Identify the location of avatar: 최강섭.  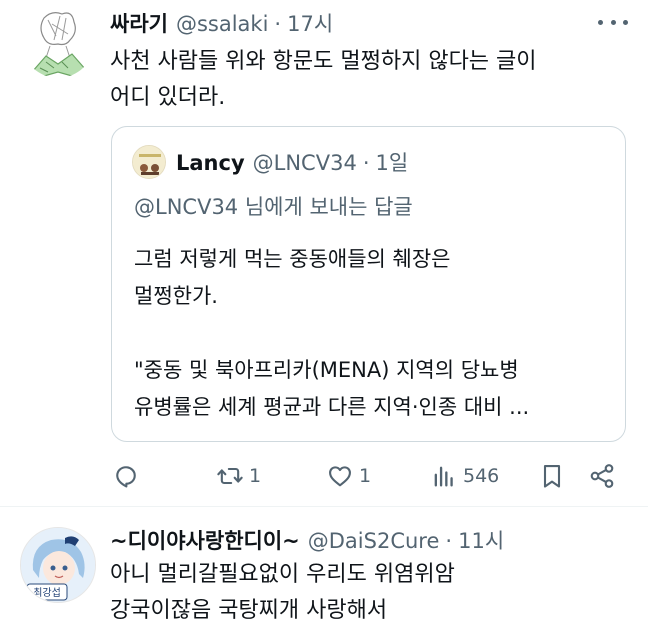
(58, 565).